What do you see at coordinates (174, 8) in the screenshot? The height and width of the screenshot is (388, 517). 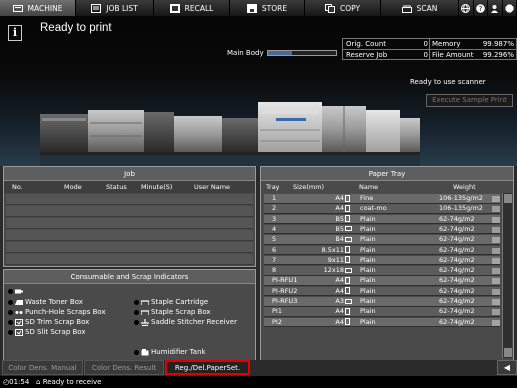 I see `recall-icon` at bounding box center [174, 8].